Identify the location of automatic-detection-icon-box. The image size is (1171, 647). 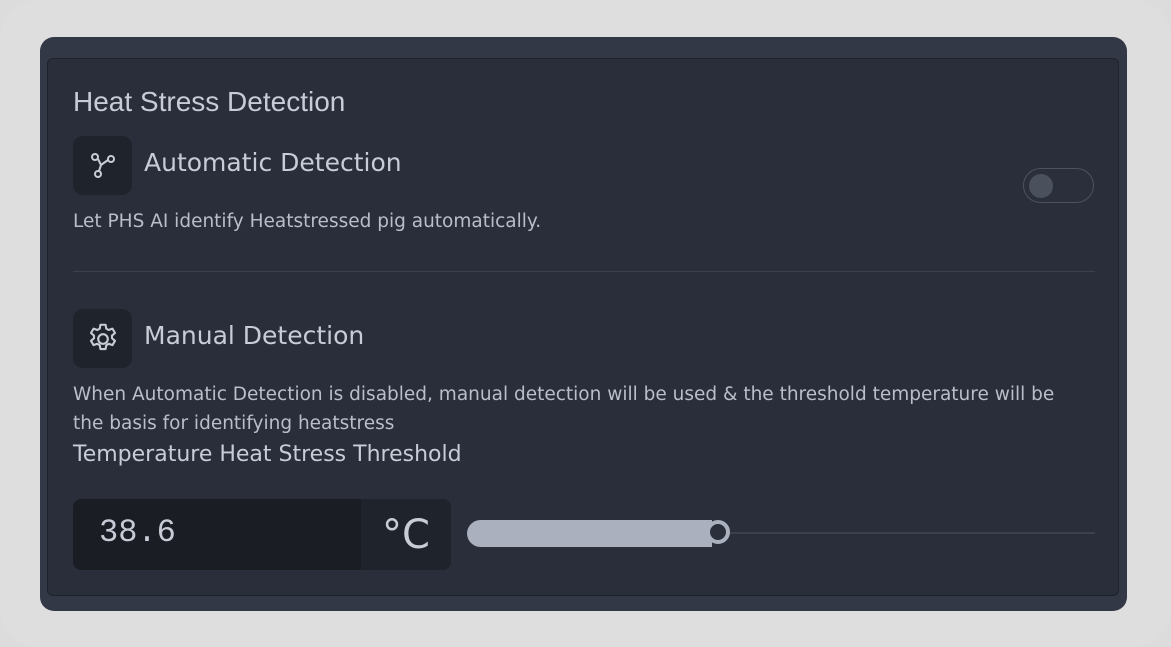
(102, 165).